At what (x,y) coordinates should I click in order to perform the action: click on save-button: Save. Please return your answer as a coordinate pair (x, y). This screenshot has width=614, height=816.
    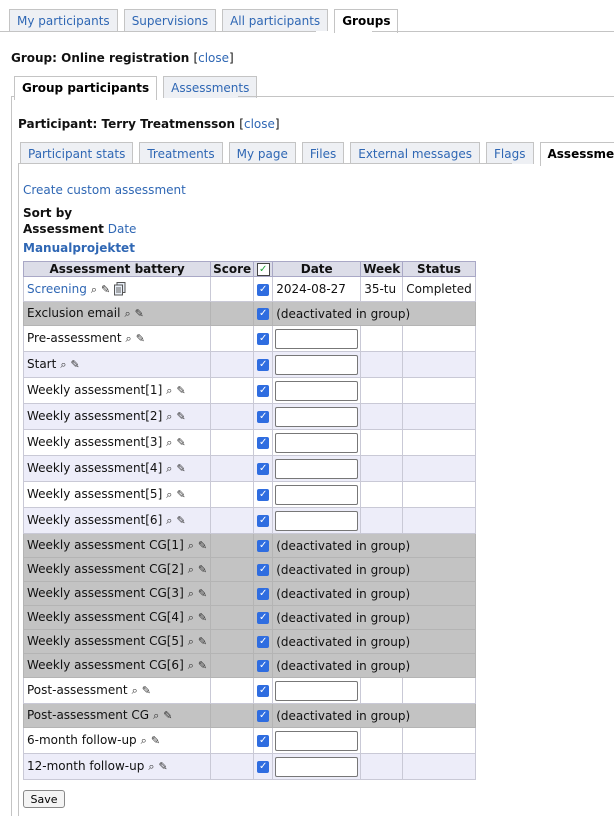
    Looking at the image, I should click on (44, 799).